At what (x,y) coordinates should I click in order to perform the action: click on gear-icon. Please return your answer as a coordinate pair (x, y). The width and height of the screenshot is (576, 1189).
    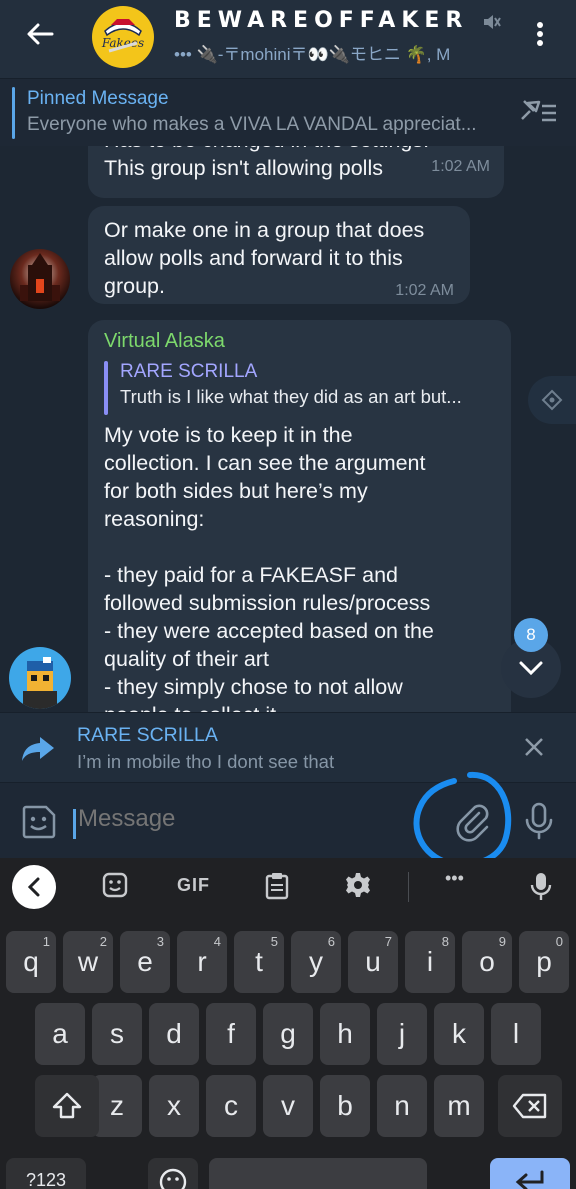
    Looking at the image, I should click on (358, 885).